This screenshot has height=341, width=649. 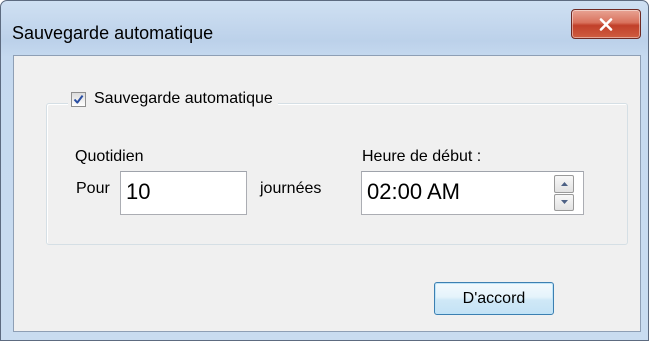 I want to click on start-time-label: Heure de début :, so click(x=422, y=156).